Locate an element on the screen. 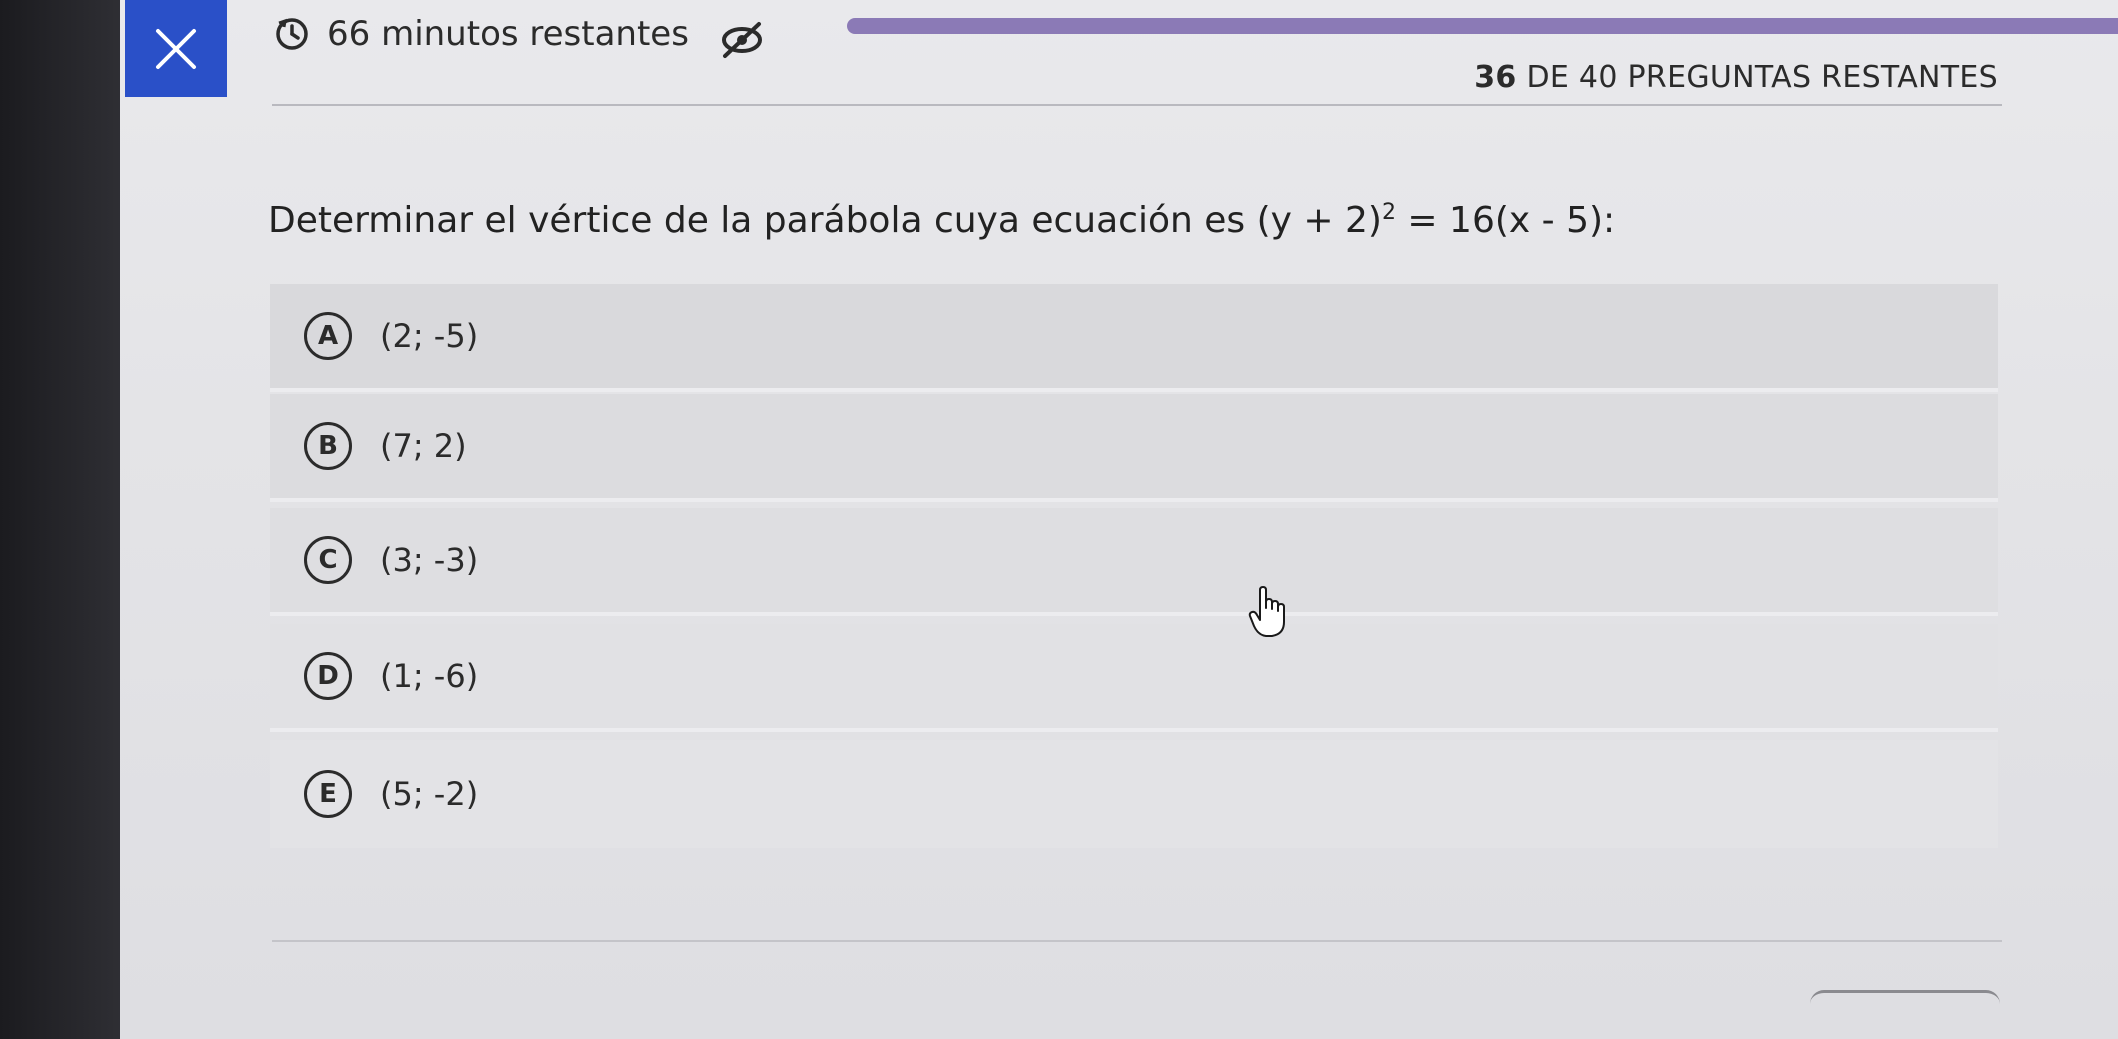 The width and height of the screenshot is (2118, 1039). timer: 66 minutos restantes is located at coordinates (482, 34).